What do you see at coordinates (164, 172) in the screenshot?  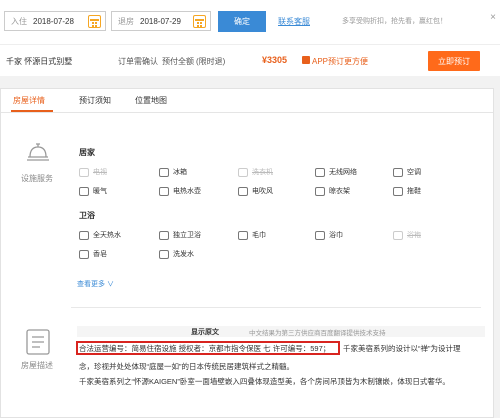 I see `fridge-icon` at bounding box center [164, 172].